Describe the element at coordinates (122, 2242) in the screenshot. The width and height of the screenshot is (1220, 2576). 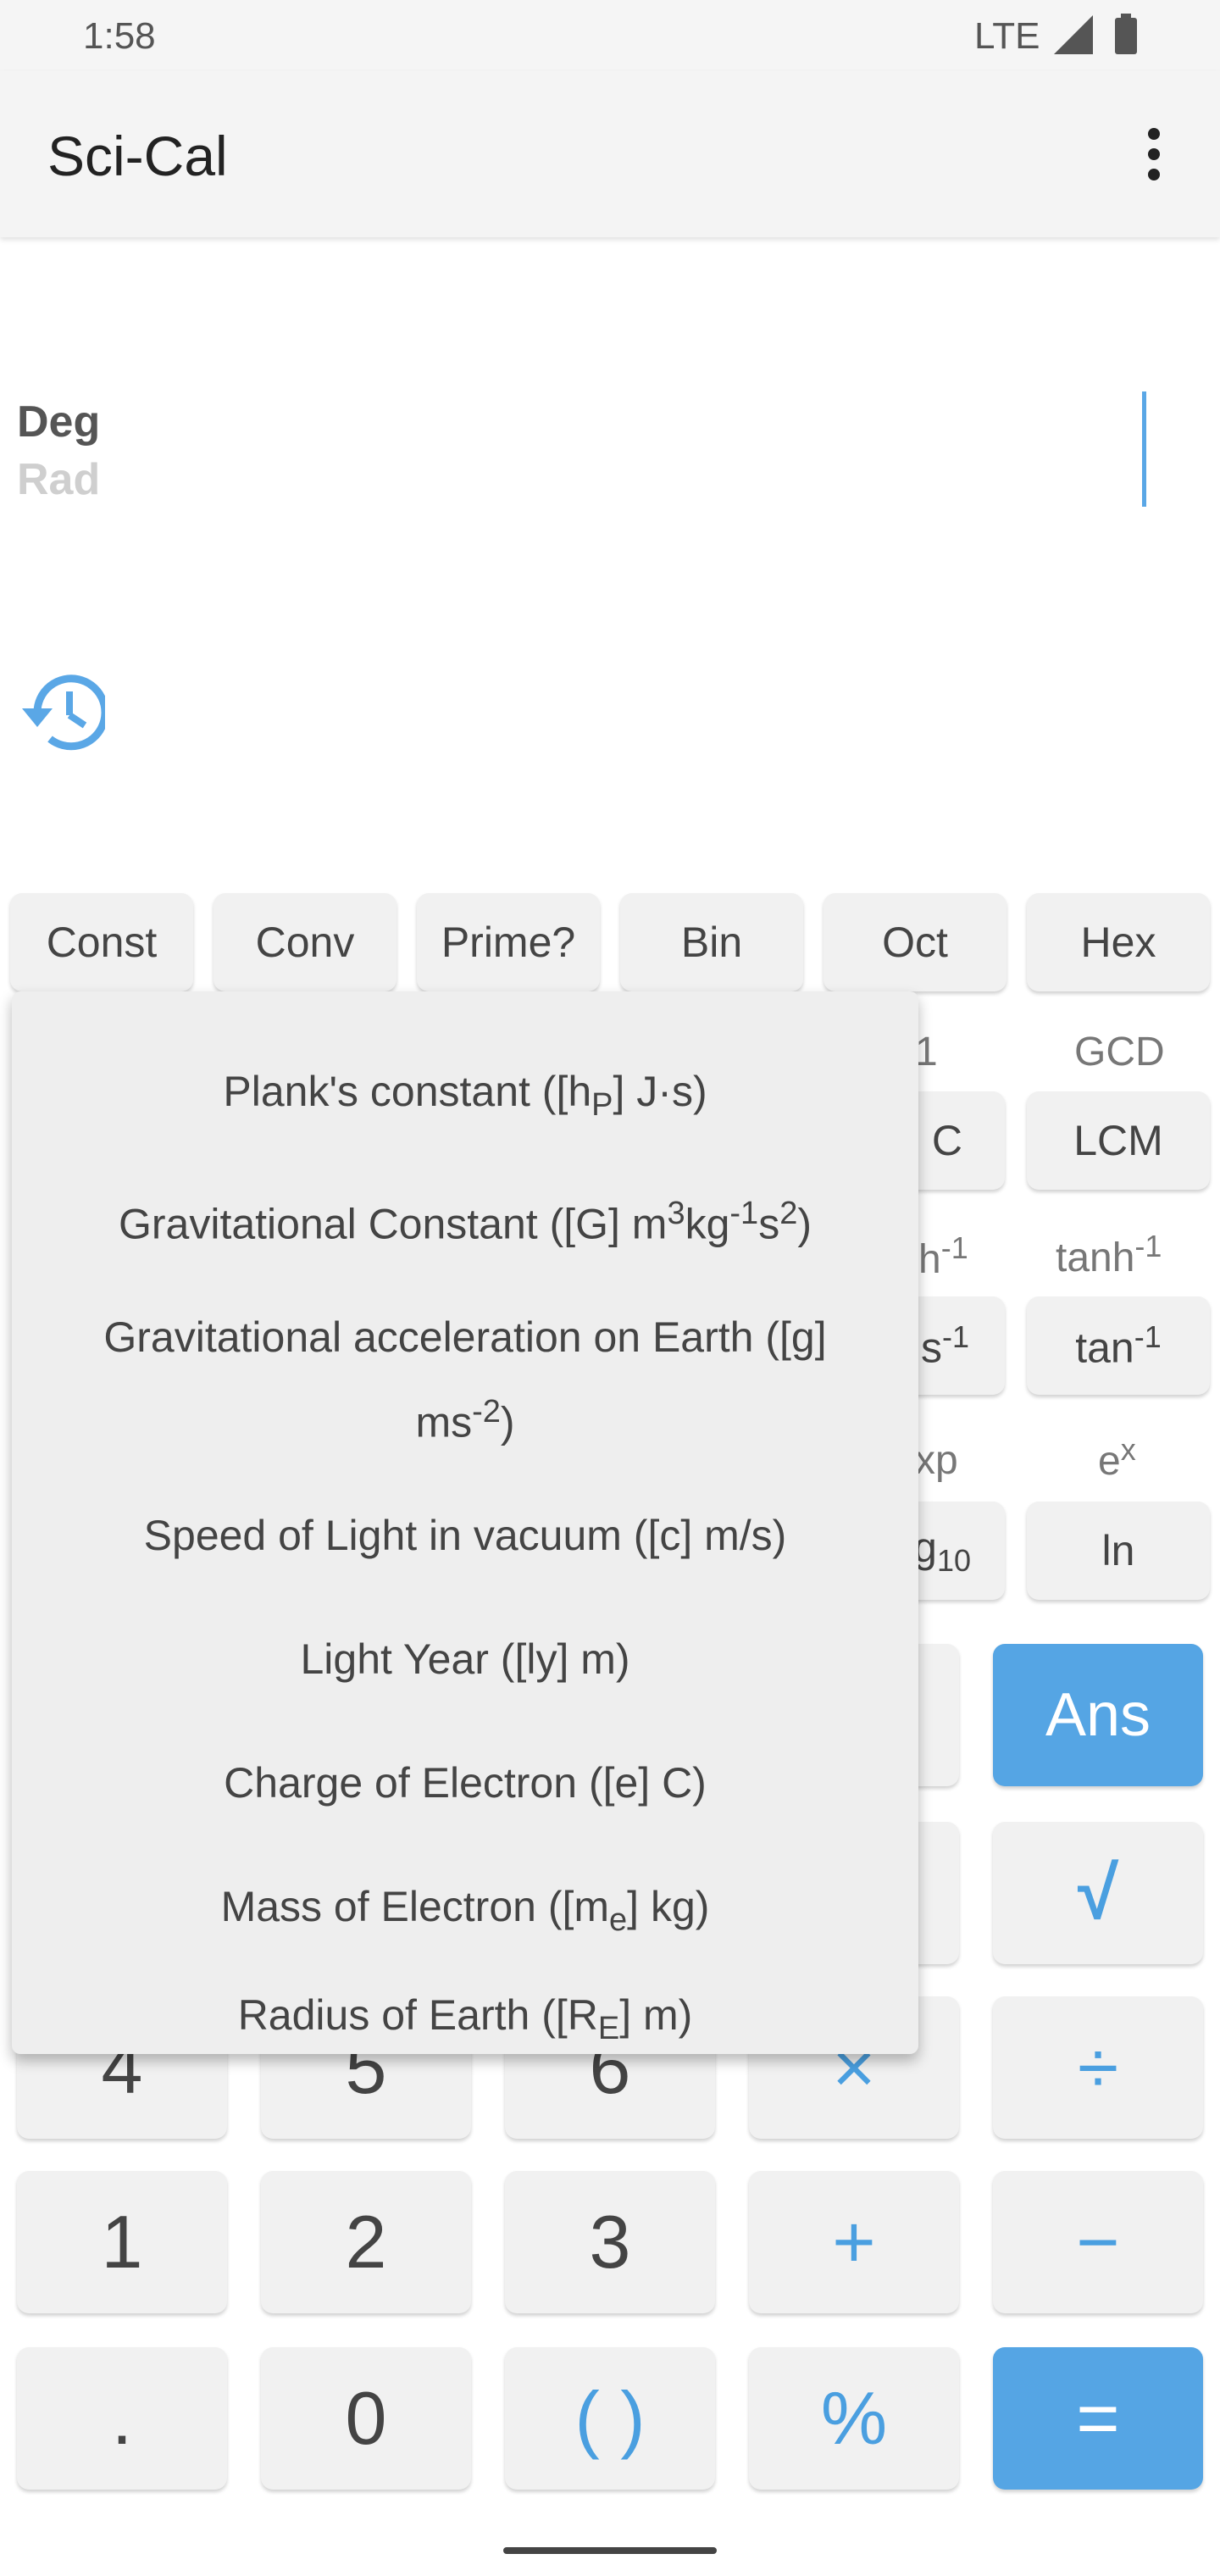
I see `key-1: 1` at that location.